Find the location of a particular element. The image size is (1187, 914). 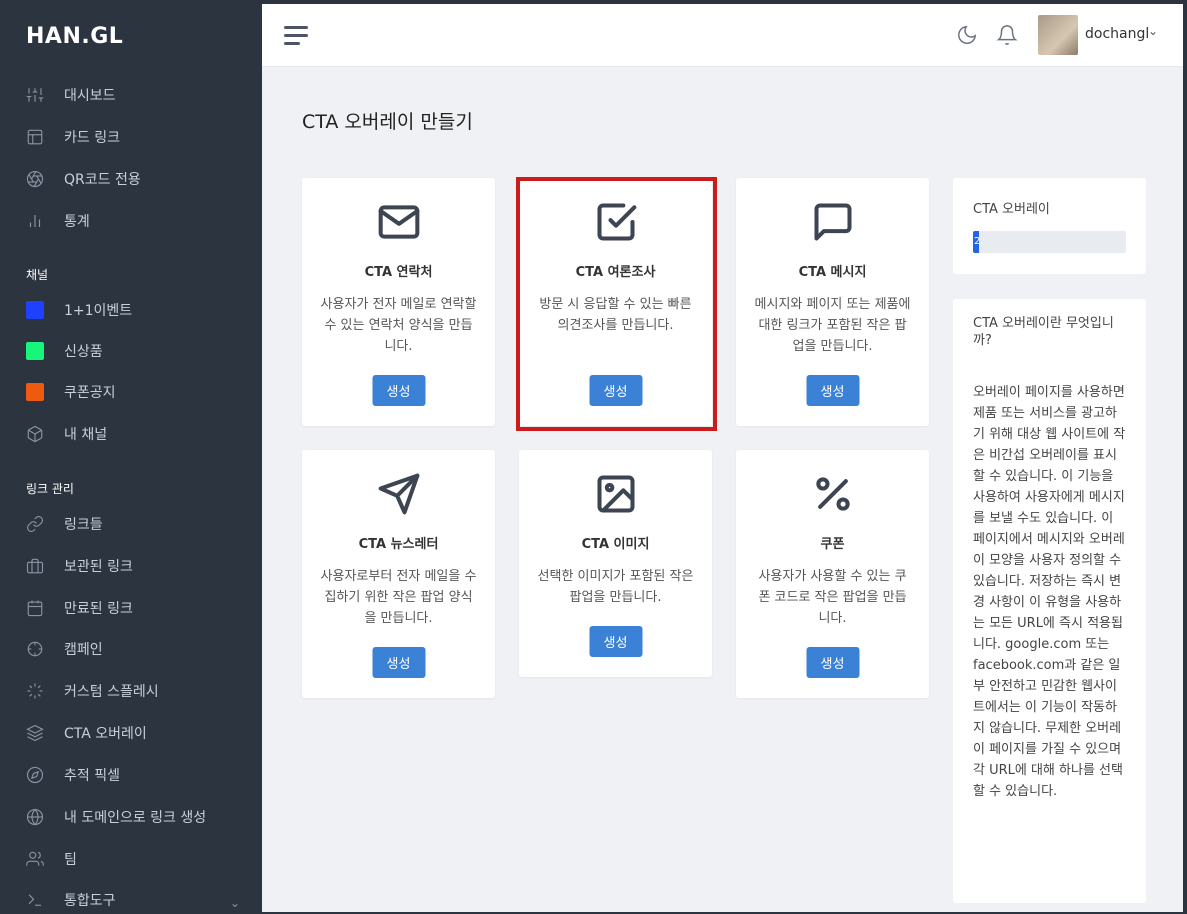

card-coupon: 쿠폰 사용자가 사용할 수 있는 쿠폰 코드로 작은 팝업을 만듭니다. 생성 is located at coordinates (832, 574).